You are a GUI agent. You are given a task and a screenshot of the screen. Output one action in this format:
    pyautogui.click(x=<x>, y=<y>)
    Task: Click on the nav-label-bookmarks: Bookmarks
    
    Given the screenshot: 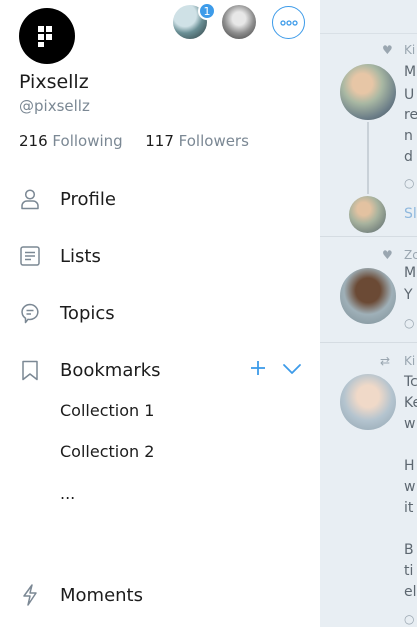 What is the action you would take?
    pyautogui.click(x=110, y=370)
    